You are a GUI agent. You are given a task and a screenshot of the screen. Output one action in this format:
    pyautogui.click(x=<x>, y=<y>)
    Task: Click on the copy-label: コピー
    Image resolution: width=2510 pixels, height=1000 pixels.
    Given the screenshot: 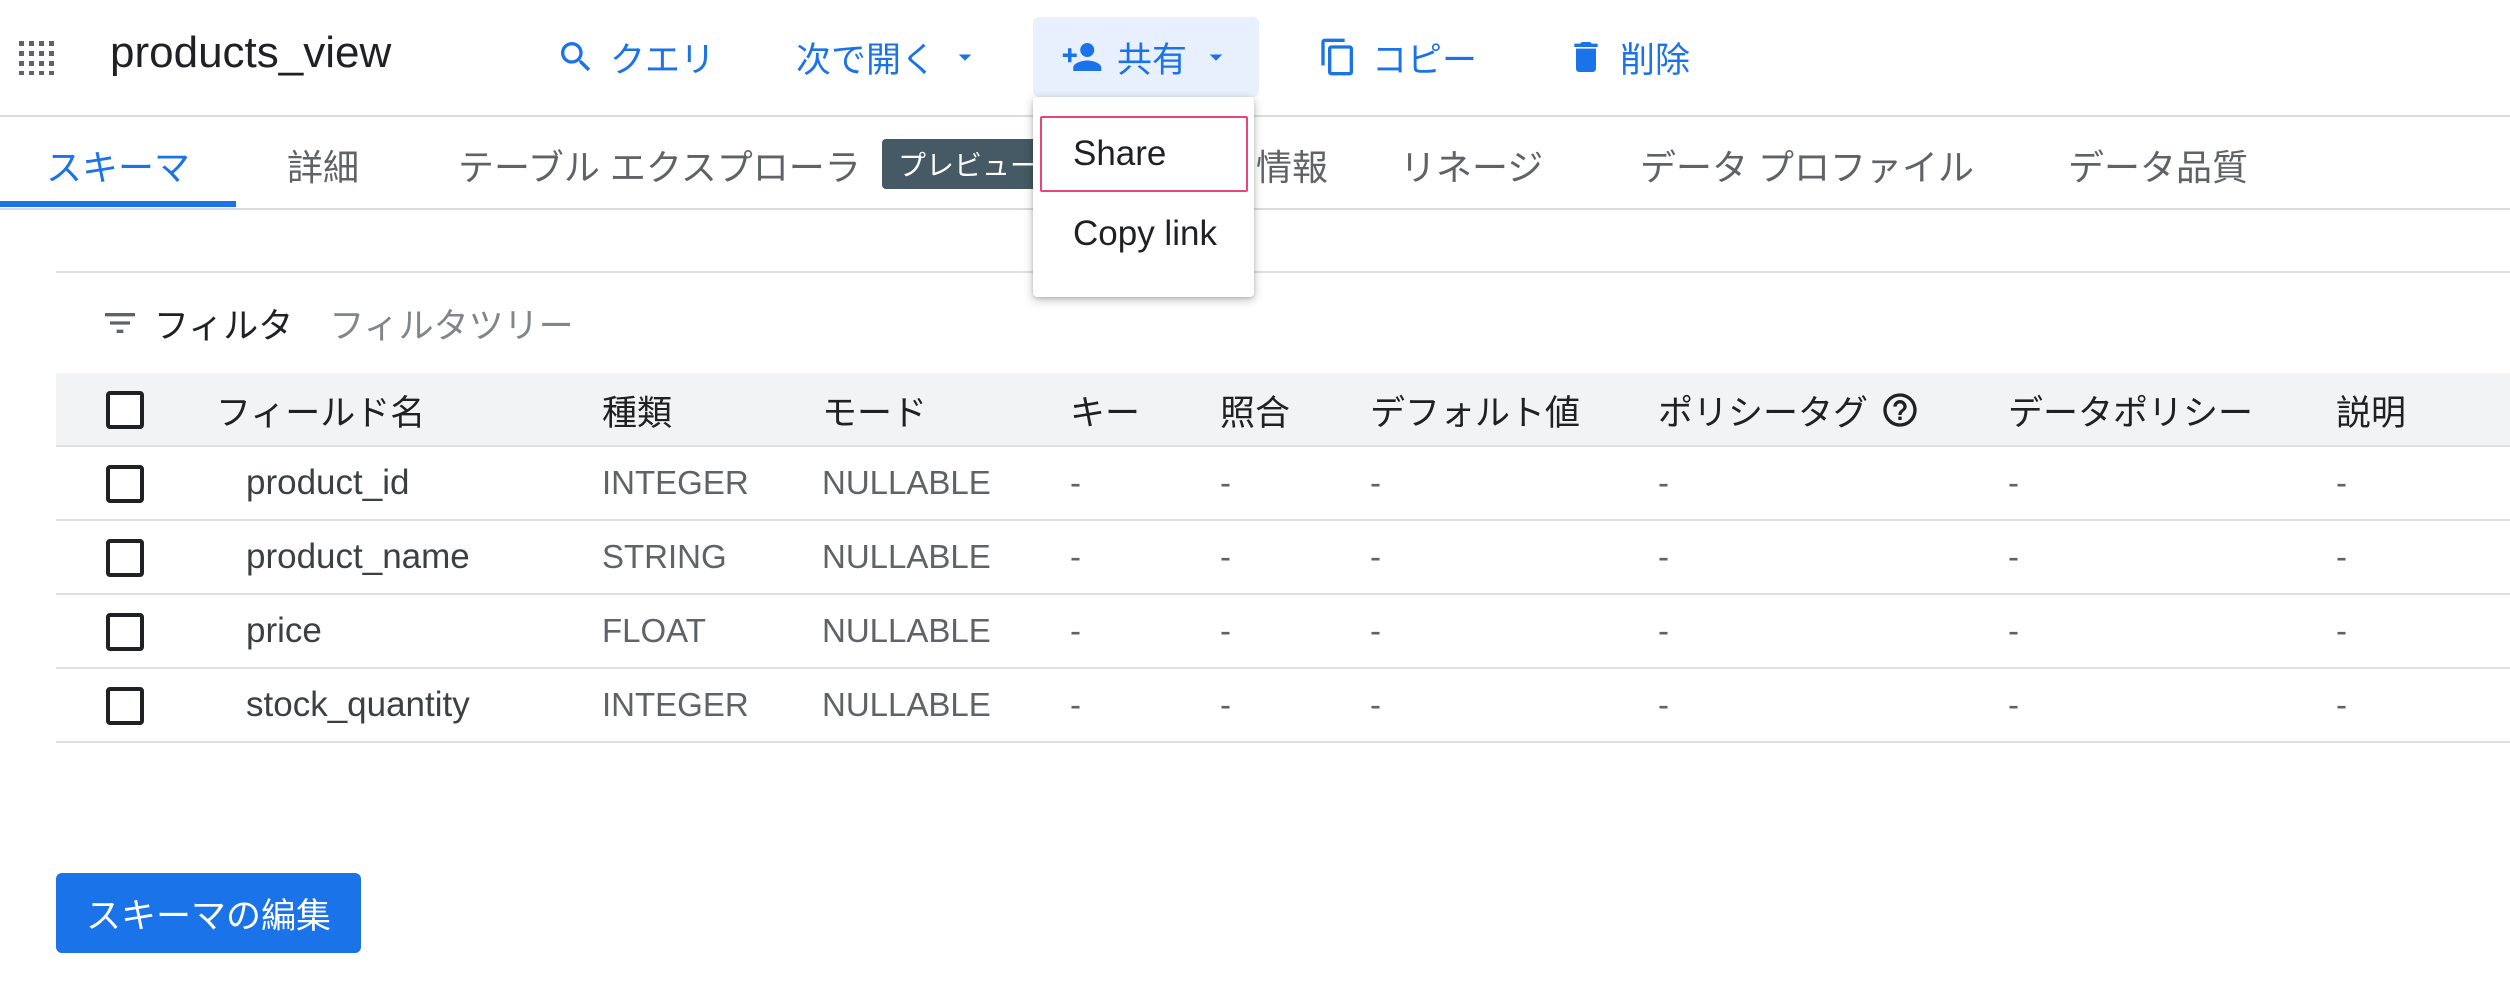 What is the action you would take?
    pyautogui.click(x=1425, y=60)
    